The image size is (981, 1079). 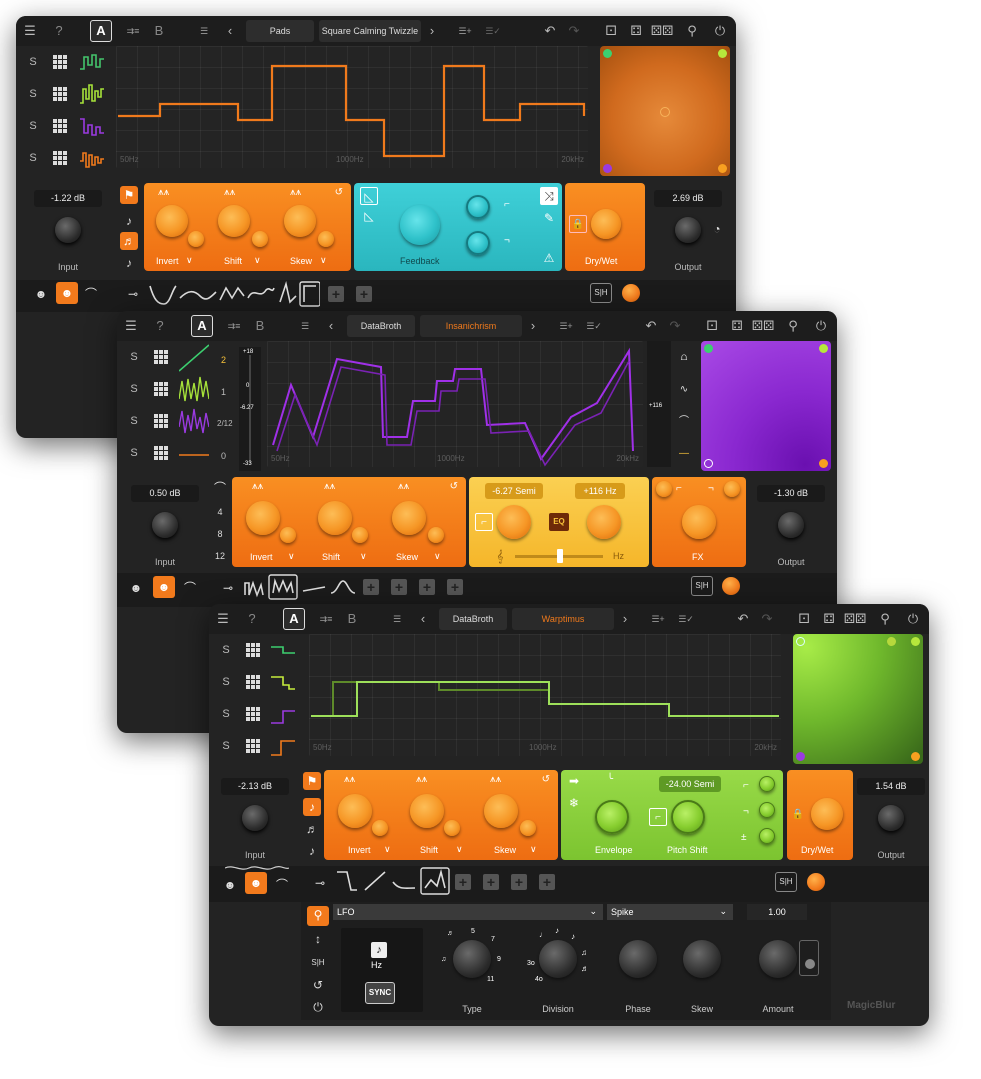 What do you see at coordinates (514, 491) in the screenshot?
I see `semi-value: -6.27 Semi` at bounding box center [514, 491].